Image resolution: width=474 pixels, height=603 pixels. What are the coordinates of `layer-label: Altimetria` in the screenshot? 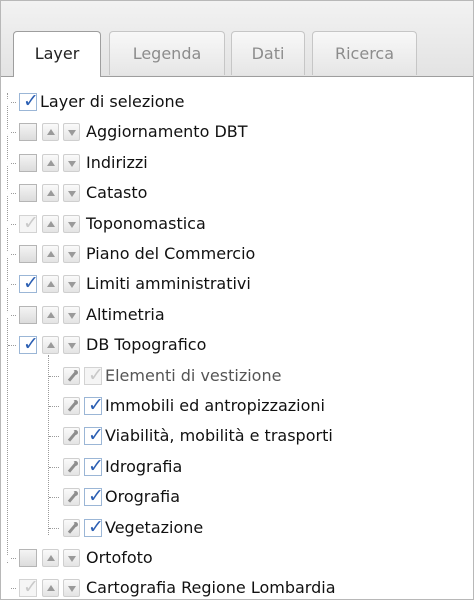 It's located at (125, 315).